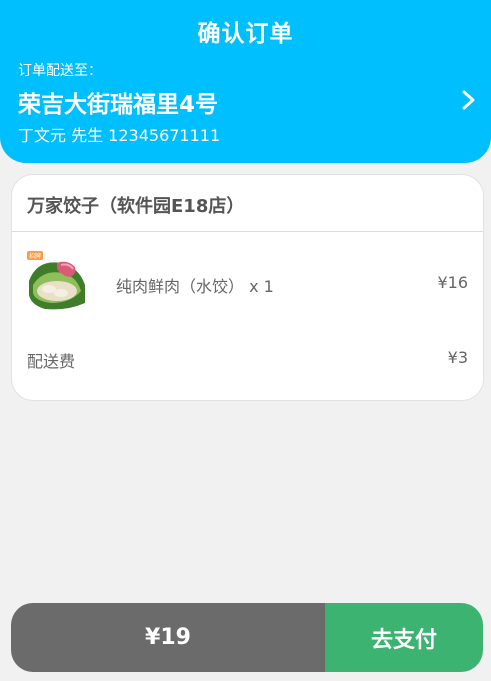 This screenshot has width=491, height=681. Describe the element at coordinates (404, 637) in the screenshot. I see `pay-button: 去支付` at that location.